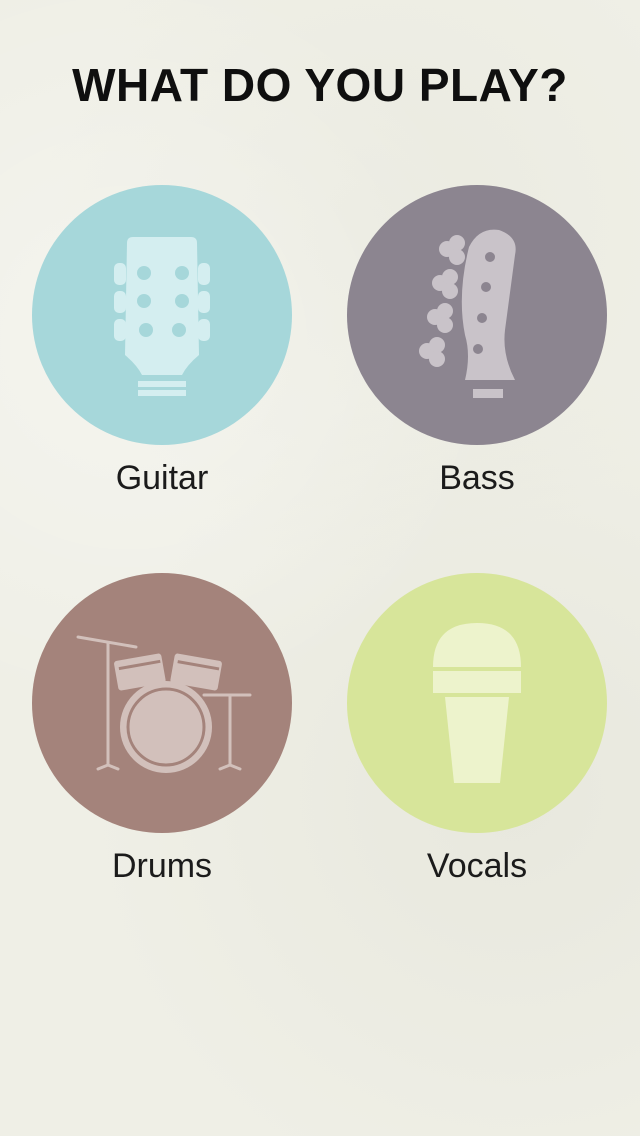 This screenshot has width=640, height=1136. Describe the element at coordinates (477, 478) in the screenshot. I see `bass-label: Bass` at that location.